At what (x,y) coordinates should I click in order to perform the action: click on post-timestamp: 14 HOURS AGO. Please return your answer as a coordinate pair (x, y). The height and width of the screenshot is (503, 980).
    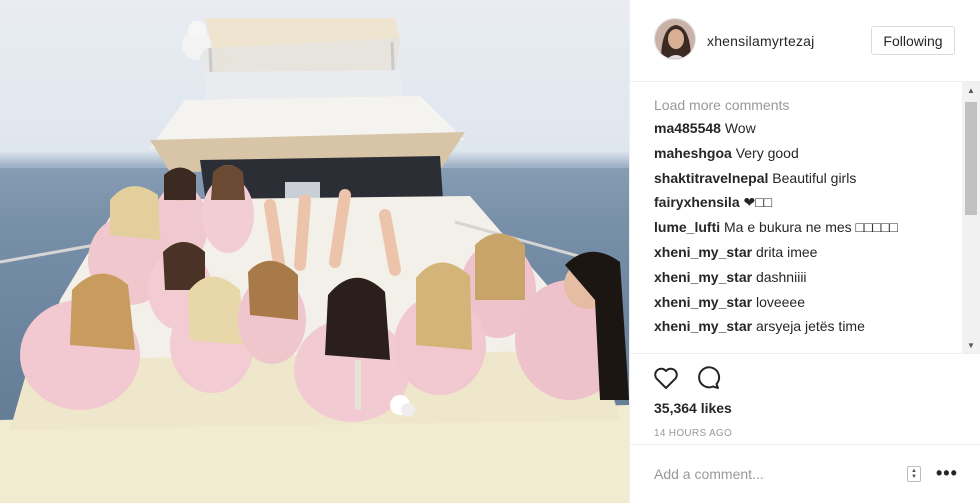
    Looking at the image, I should click on (693, 433).